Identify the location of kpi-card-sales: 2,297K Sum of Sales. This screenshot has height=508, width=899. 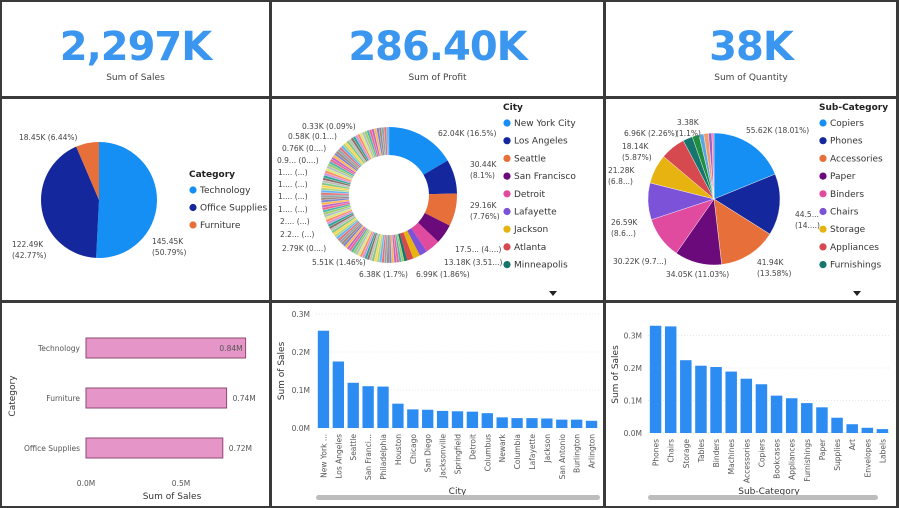
(135, 49).